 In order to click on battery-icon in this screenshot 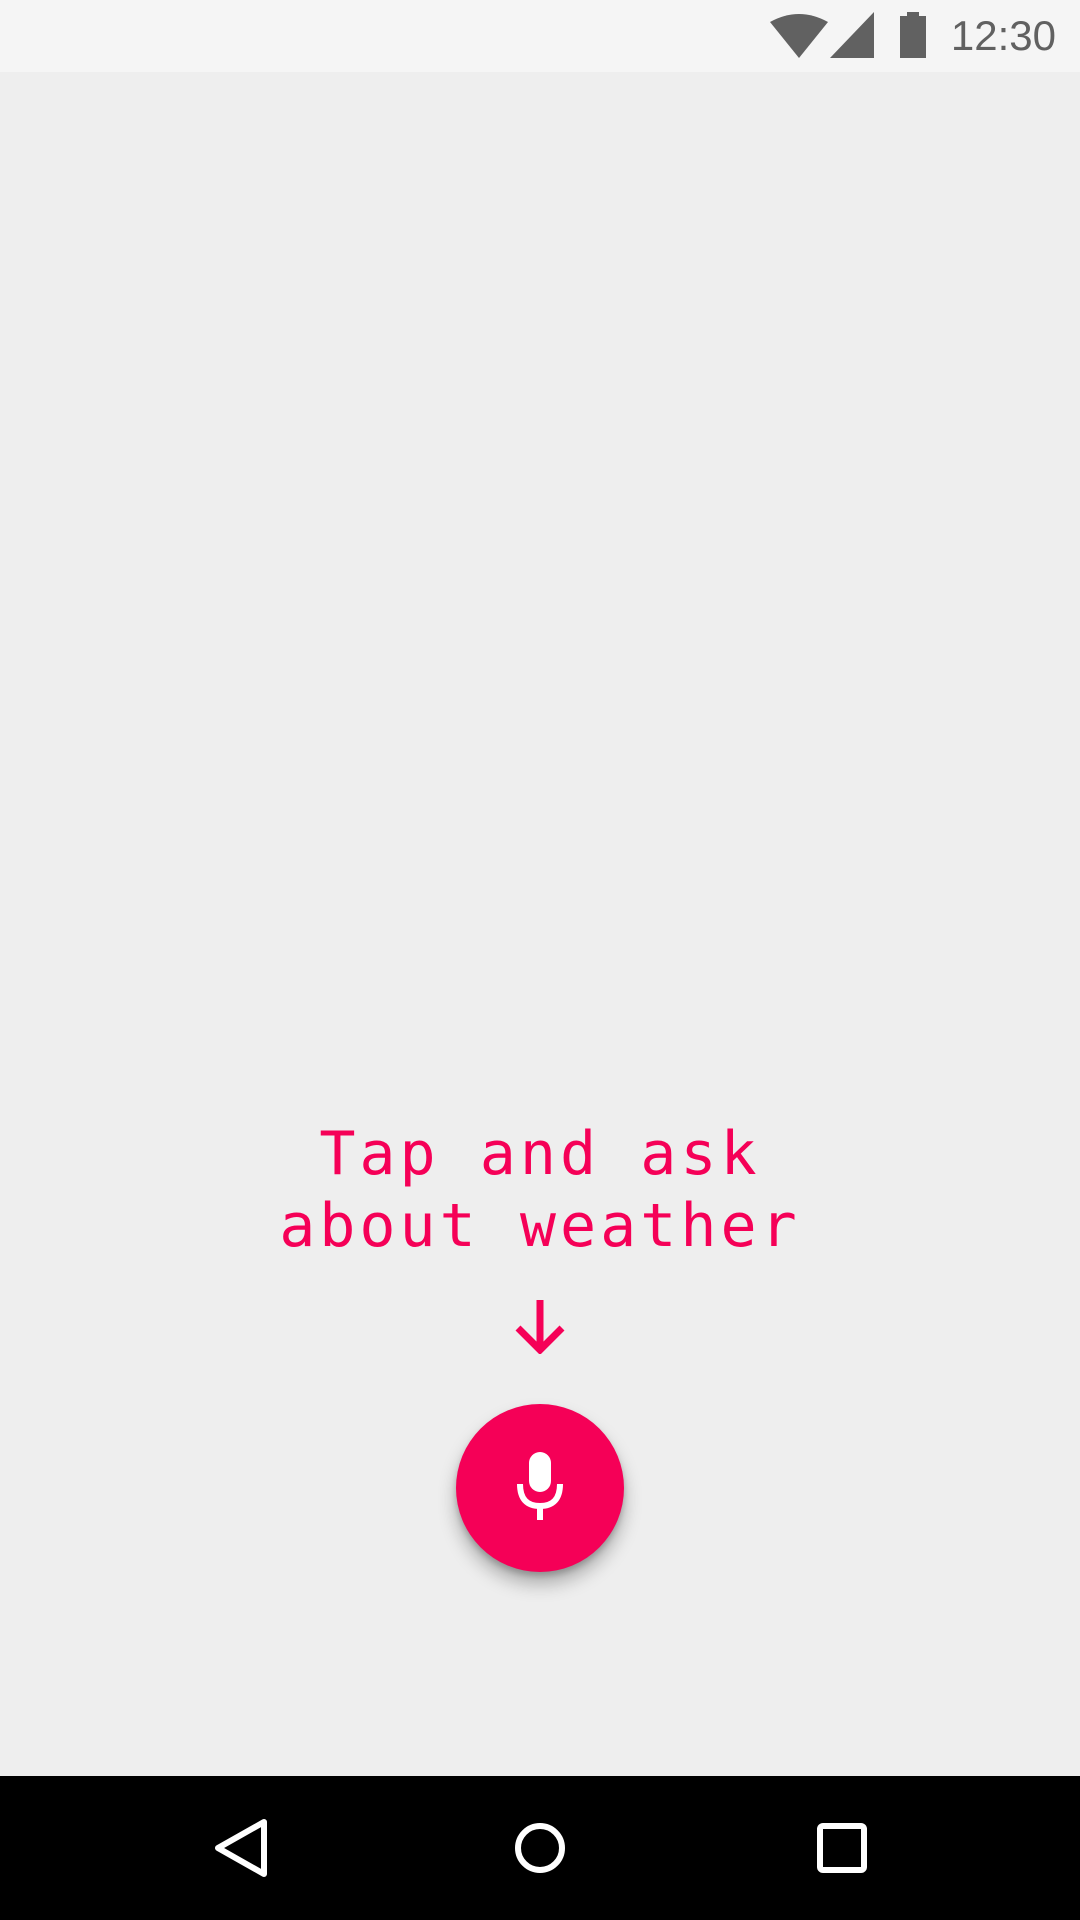, I will do `click(913, 35)`.